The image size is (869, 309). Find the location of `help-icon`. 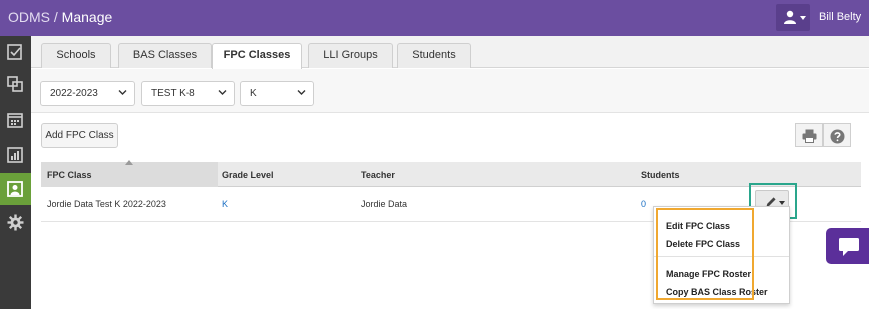

help-icon is located at coordinates (837, 136).